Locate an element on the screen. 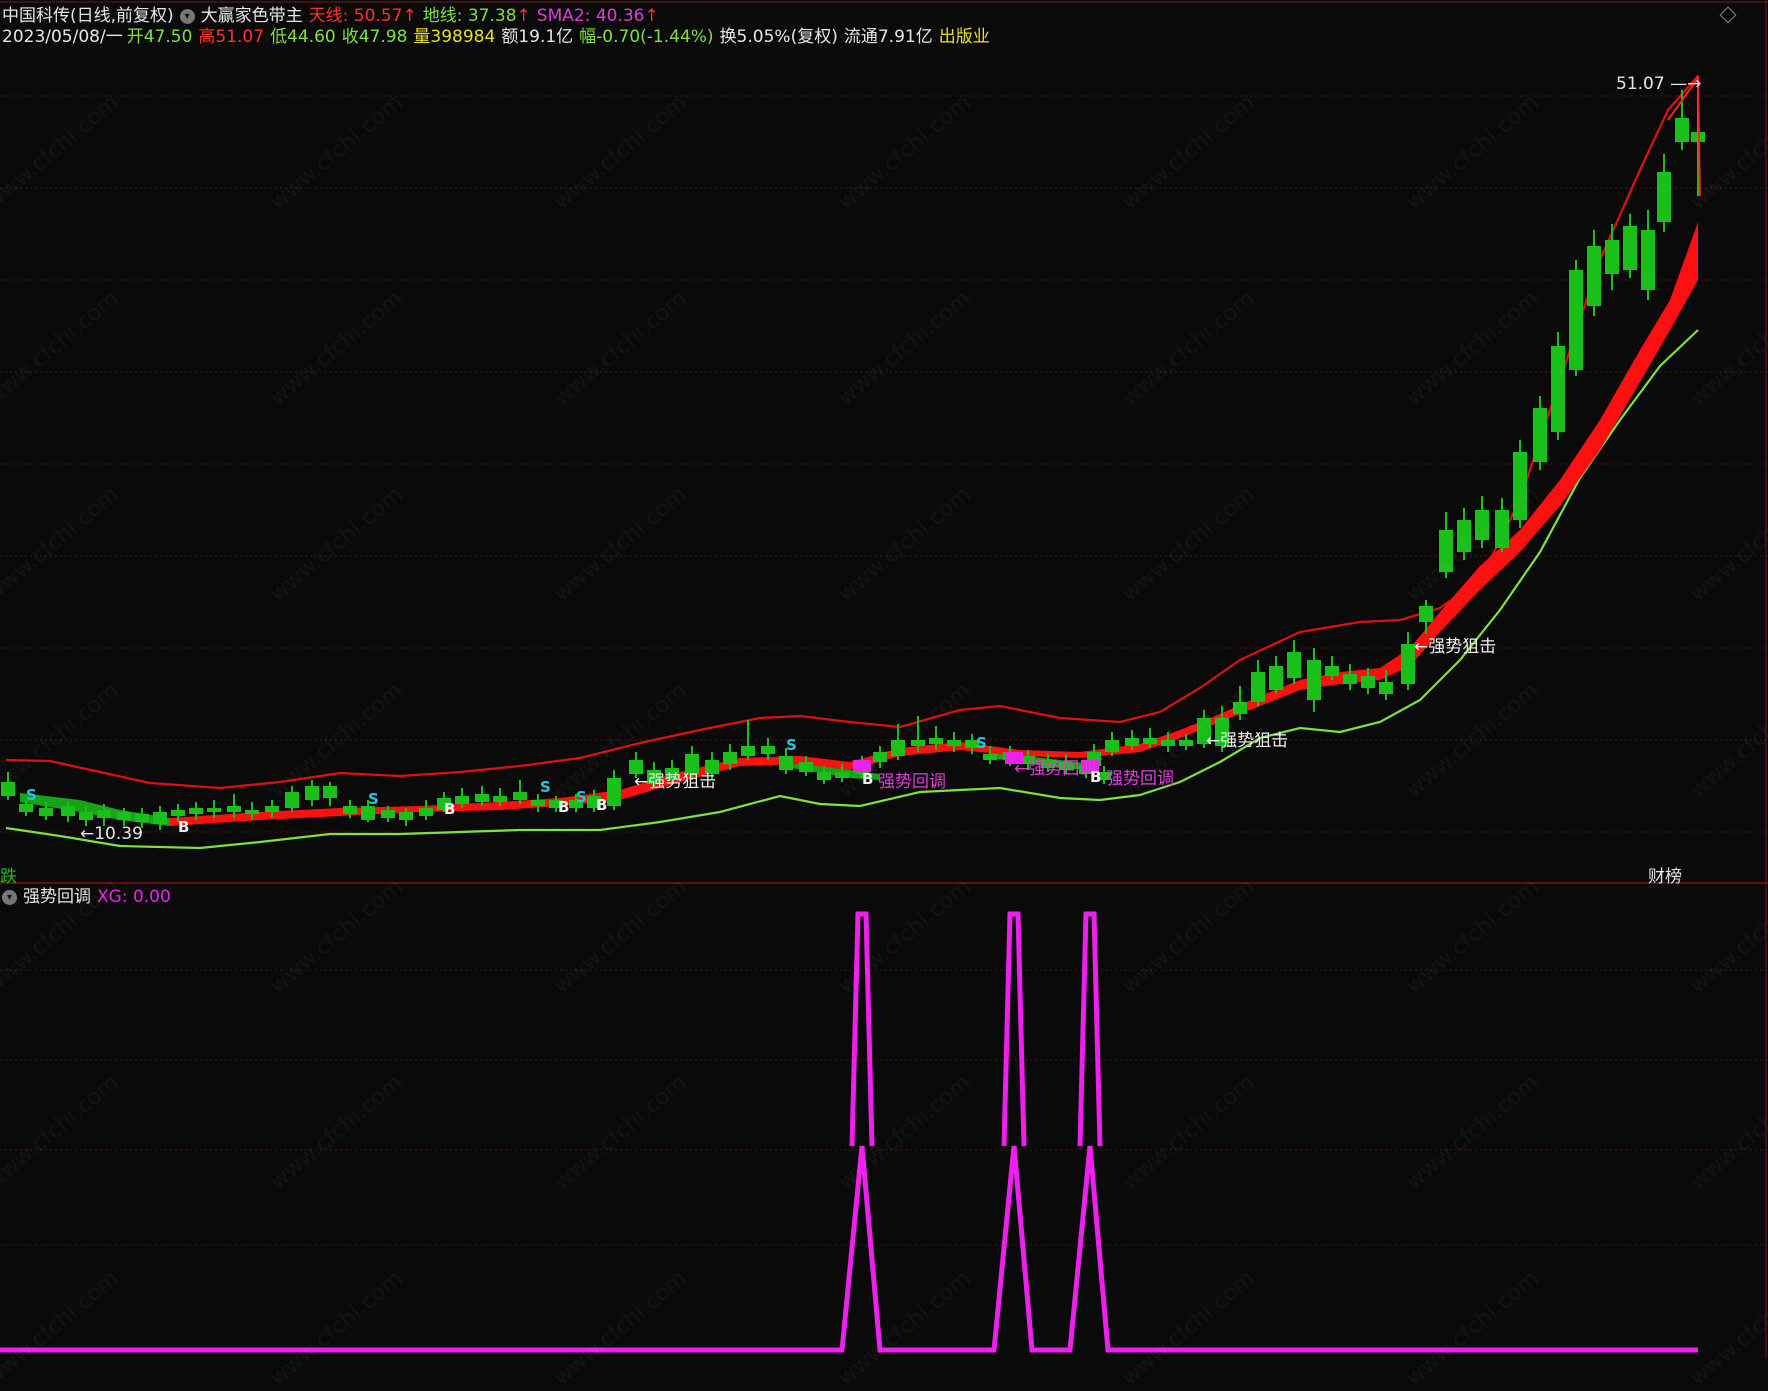  up-arrow-icon: ↑ is located at coordinates (409, 16).